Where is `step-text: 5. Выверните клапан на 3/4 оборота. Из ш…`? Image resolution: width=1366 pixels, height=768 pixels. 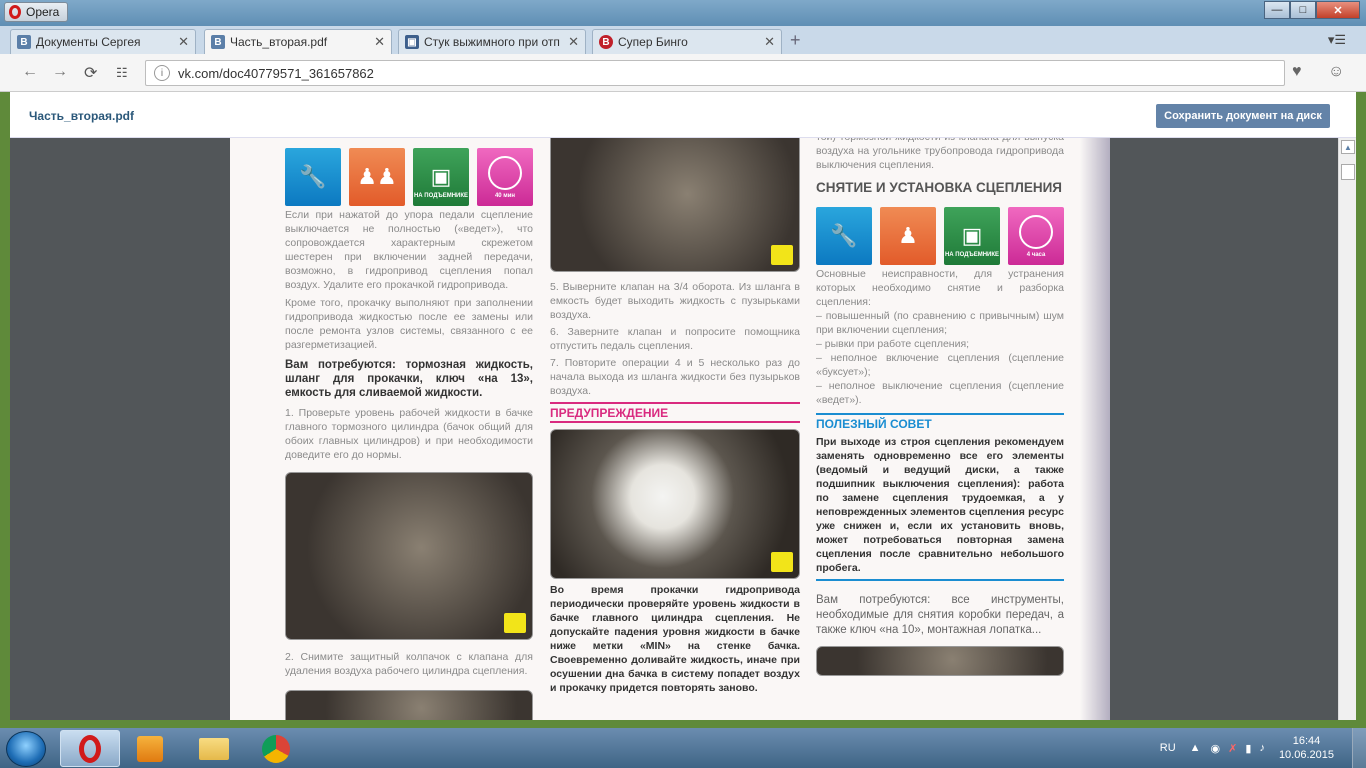 step-text: 5. Выверните клапан на 3/4 оборота. Из ш… is located at coordinates (675, 301).